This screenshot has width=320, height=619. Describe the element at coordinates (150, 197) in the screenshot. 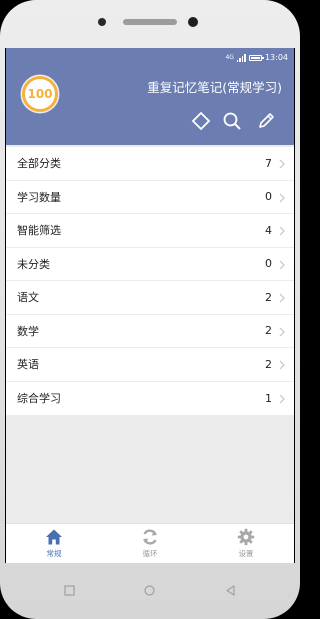

I see `category-row: 学习数量 0` at that location.